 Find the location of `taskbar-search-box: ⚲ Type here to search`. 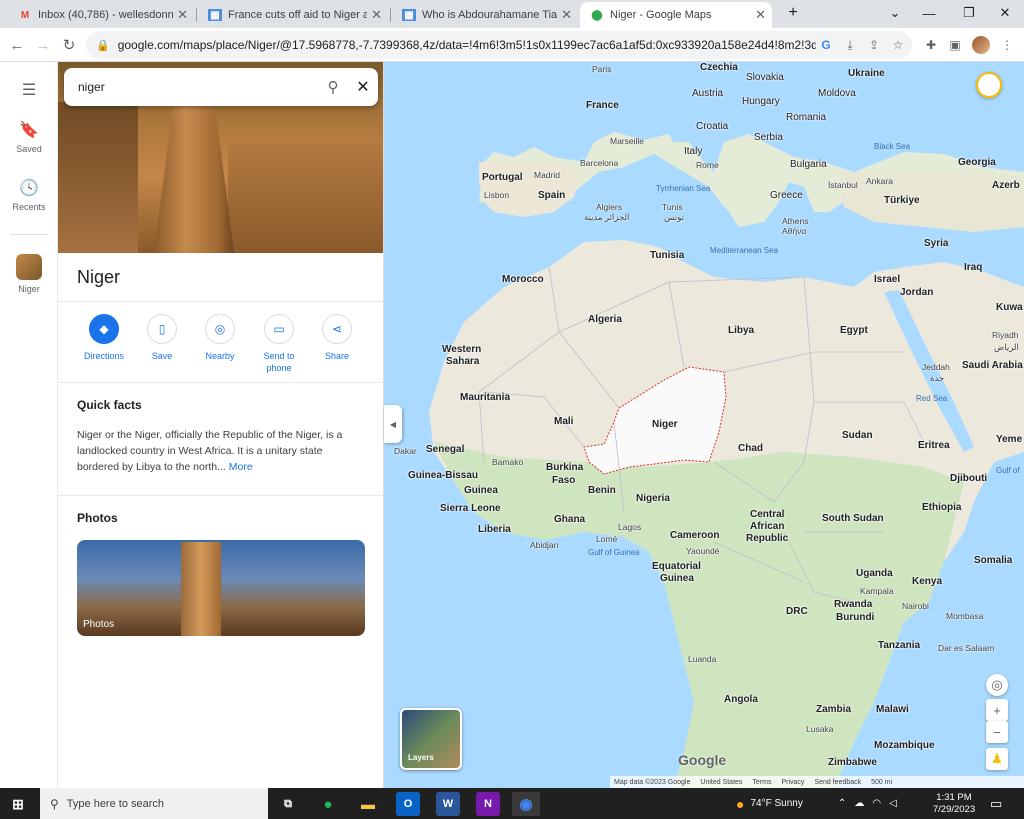

taskbar-search-box: ⚲ Type here to search is located at coordinates (154, 803).